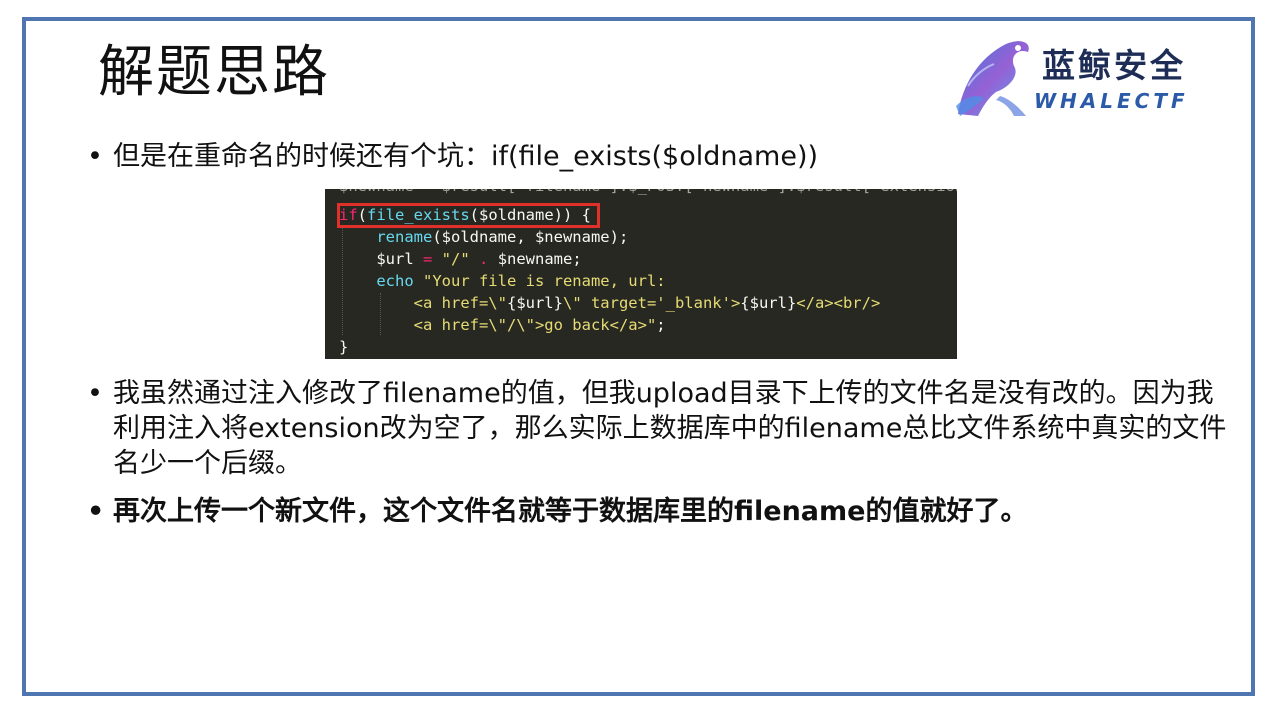  Describe the element at coordinates (466, 156) in the screenshot. I see `bullet-text: 但是在重命名的时候还有个坑：if(file_exists($oldname))` at that location.